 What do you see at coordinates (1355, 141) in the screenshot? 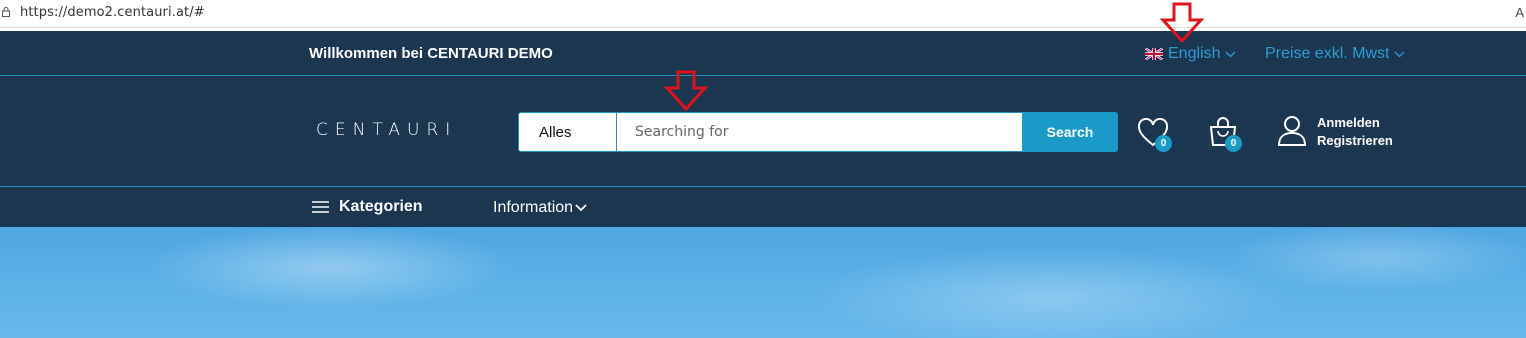
I see `register-link: Registrieren` at bounding box center [1355, 141].